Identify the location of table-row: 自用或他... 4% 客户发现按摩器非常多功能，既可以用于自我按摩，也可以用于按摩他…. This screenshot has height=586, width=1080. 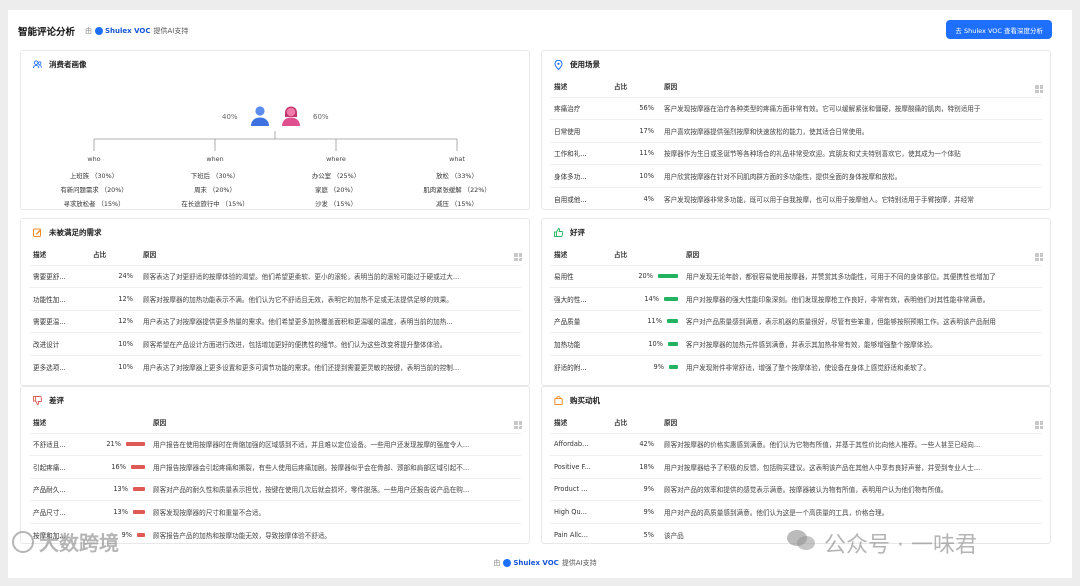
(796, 197).